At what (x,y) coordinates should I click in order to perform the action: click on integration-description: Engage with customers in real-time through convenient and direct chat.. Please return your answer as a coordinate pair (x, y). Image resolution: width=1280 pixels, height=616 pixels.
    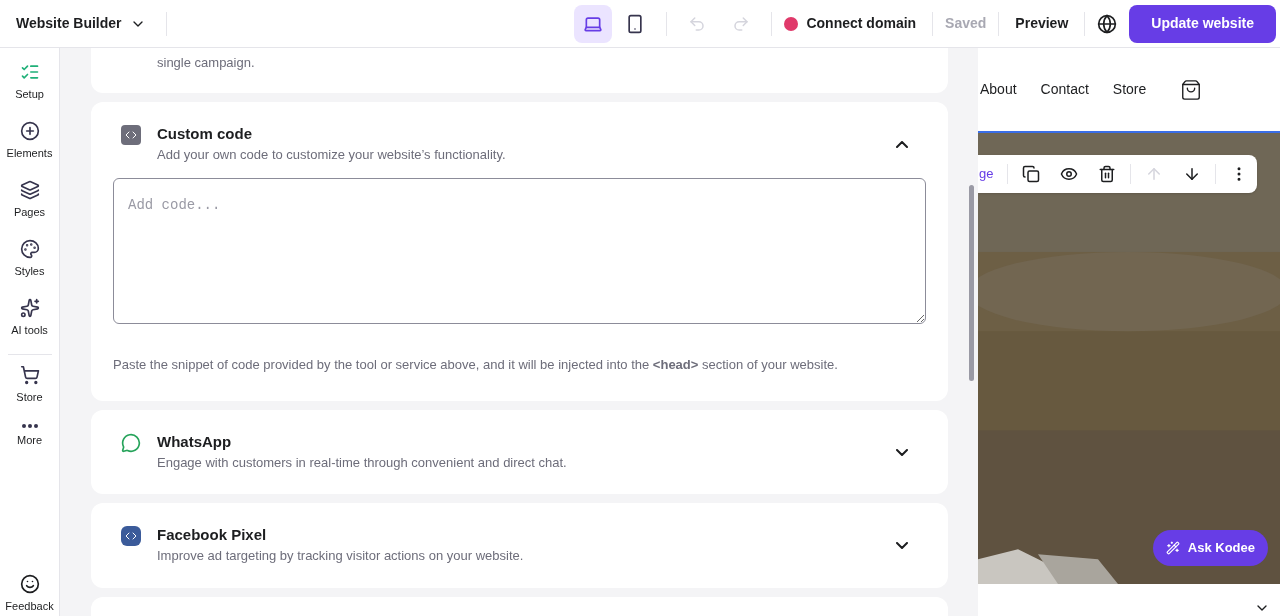
    Looking at the image, I should click on (362, 462).